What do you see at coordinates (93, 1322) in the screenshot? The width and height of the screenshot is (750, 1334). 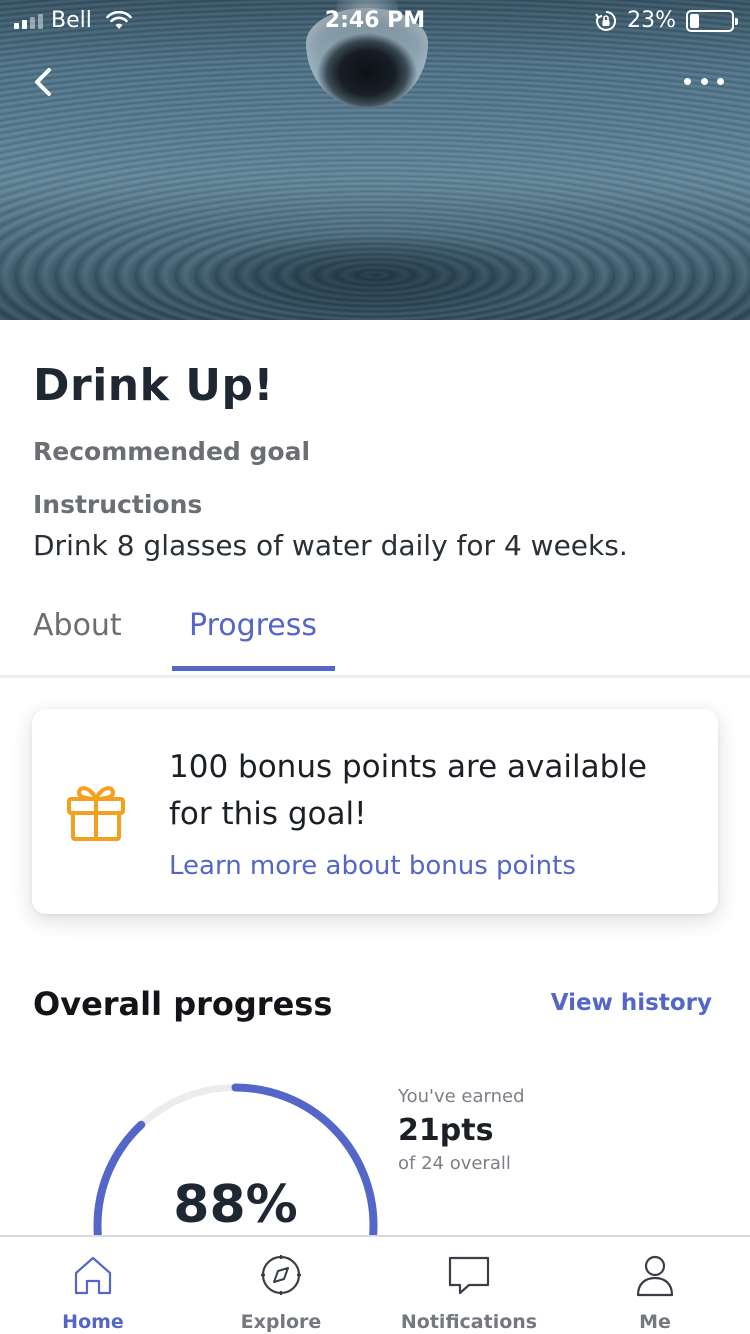 I see `tab-home-label: Home` at bounding box center [93, 1322].